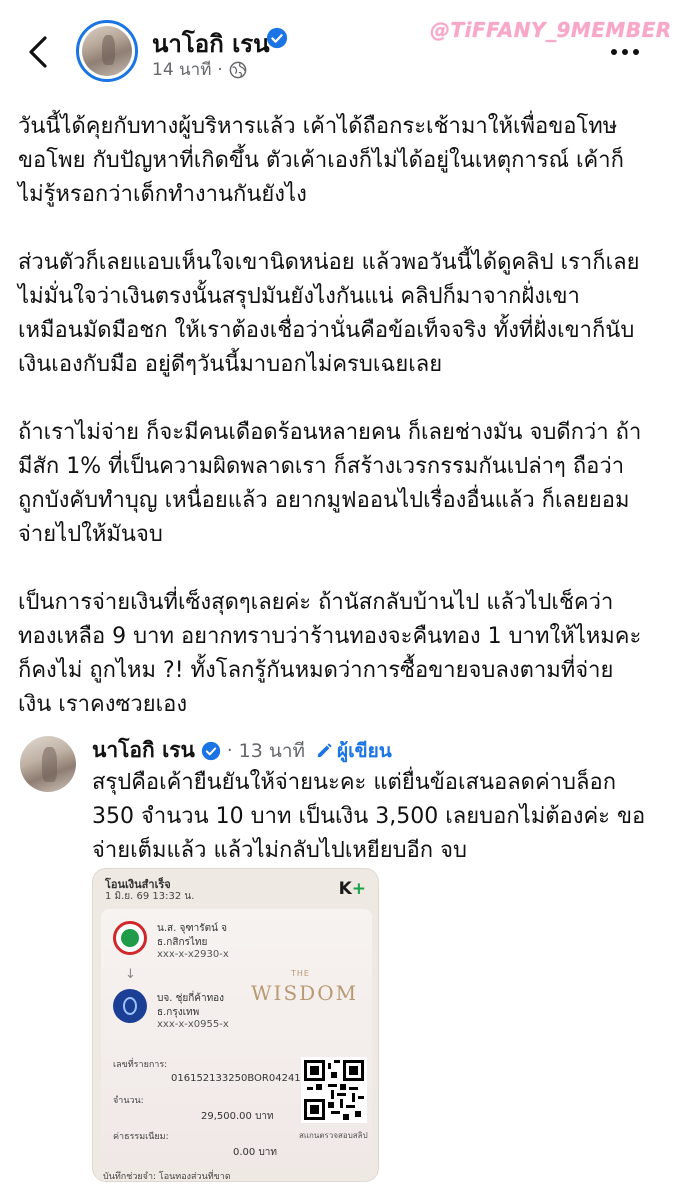  I want to click on author-avatar, so click(107, 51).